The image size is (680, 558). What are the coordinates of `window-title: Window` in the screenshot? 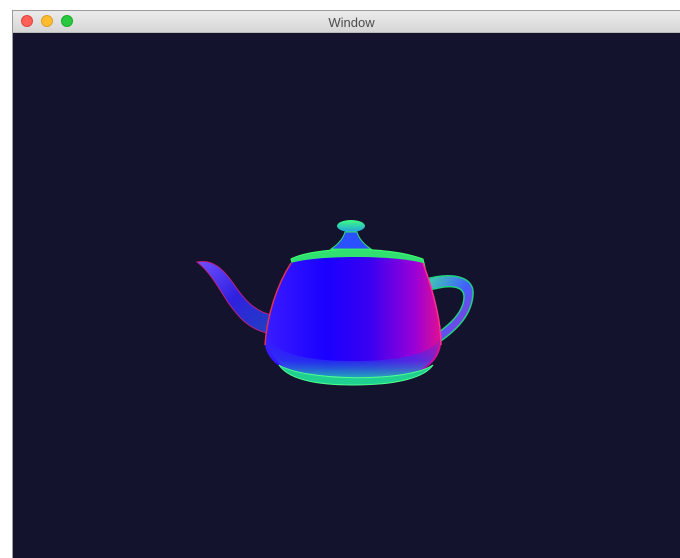 It's located at (351, 22).